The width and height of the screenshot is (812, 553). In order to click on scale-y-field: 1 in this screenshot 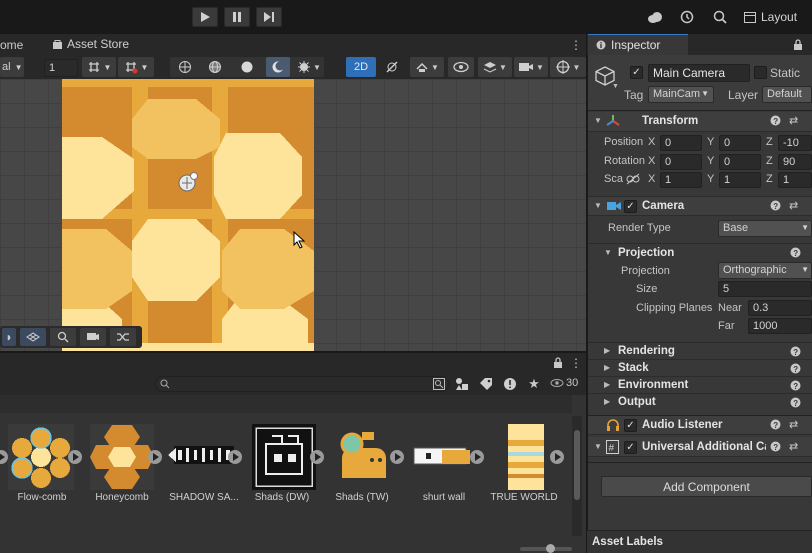, I will do `click(740, 180)`.